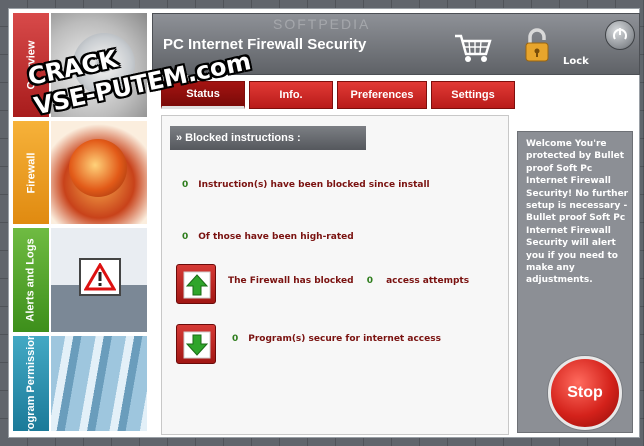  Describe the element at coordinates (291, 95) in the screenshot. I see `tab-info: Info.` at that location.